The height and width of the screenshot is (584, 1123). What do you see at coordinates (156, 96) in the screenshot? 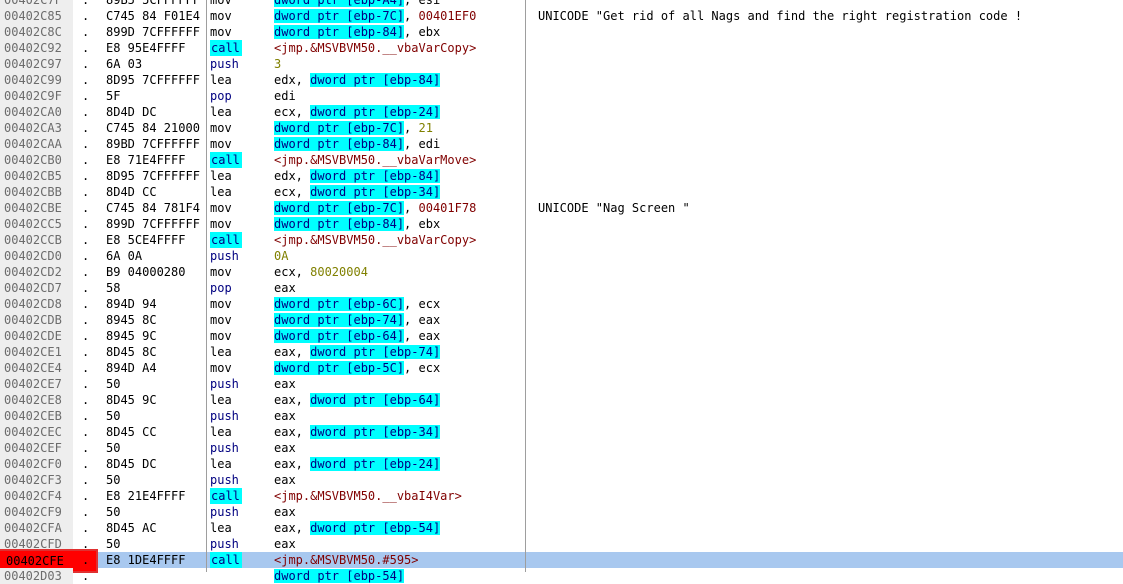
I see `hex-bytes-cell: 5F` at bounding box center [156, 96].